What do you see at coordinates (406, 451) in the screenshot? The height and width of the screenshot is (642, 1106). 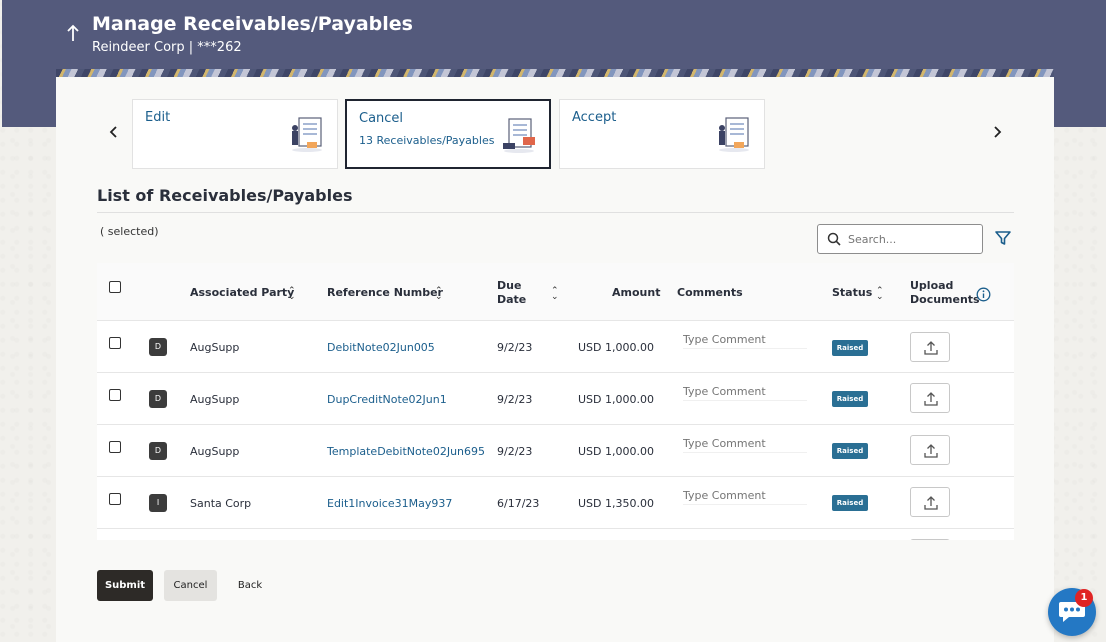 I see `reference-link: TemplateDebitNote02Jun695` at bounding box center [406, 451].